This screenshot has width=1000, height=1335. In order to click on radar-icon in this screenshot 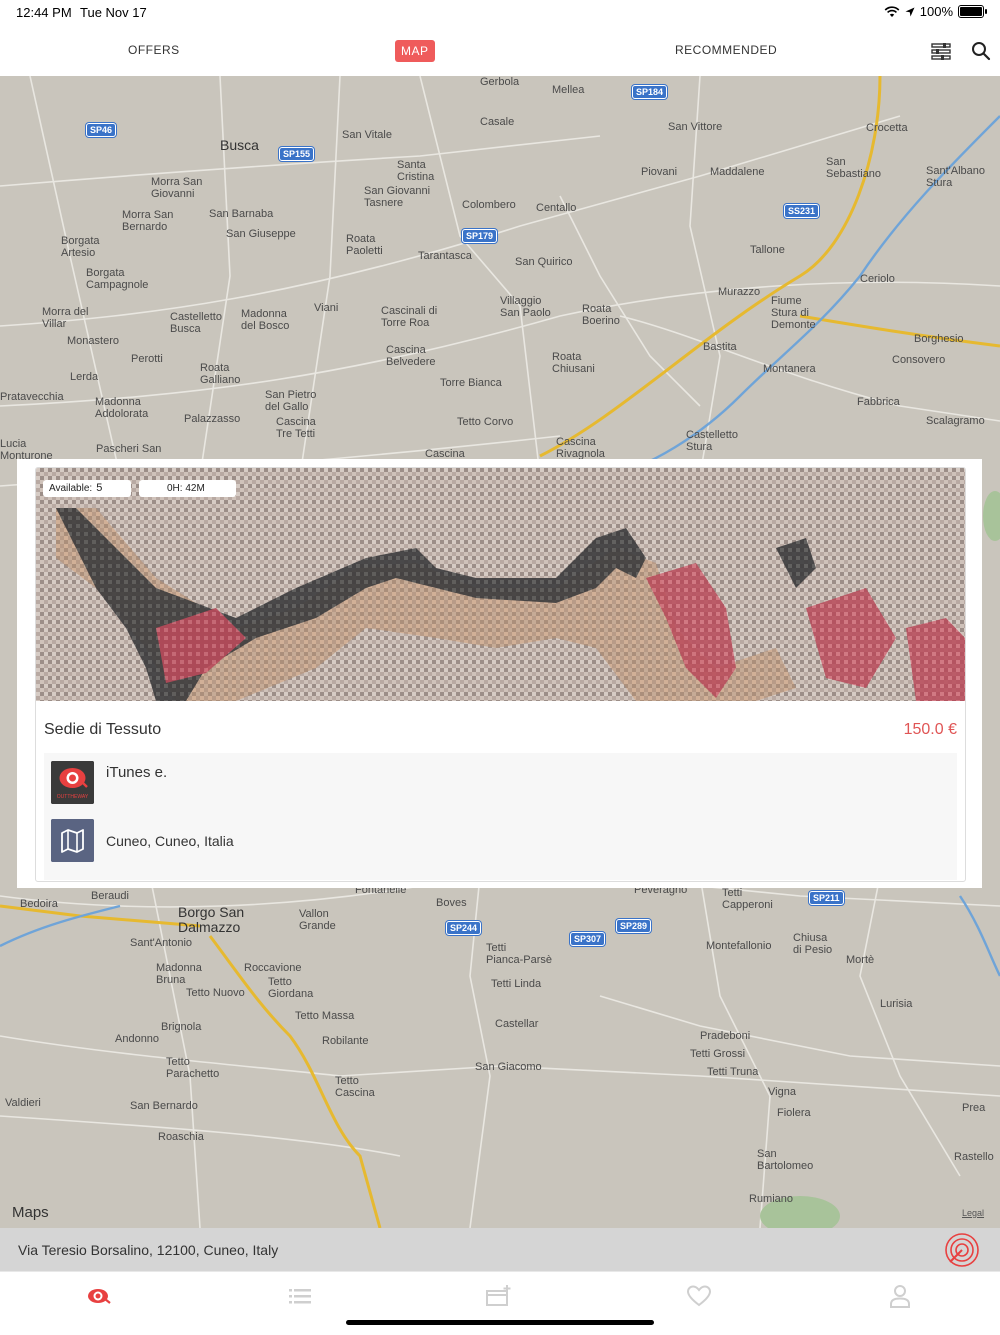, I will do `click(962, 1250)`.